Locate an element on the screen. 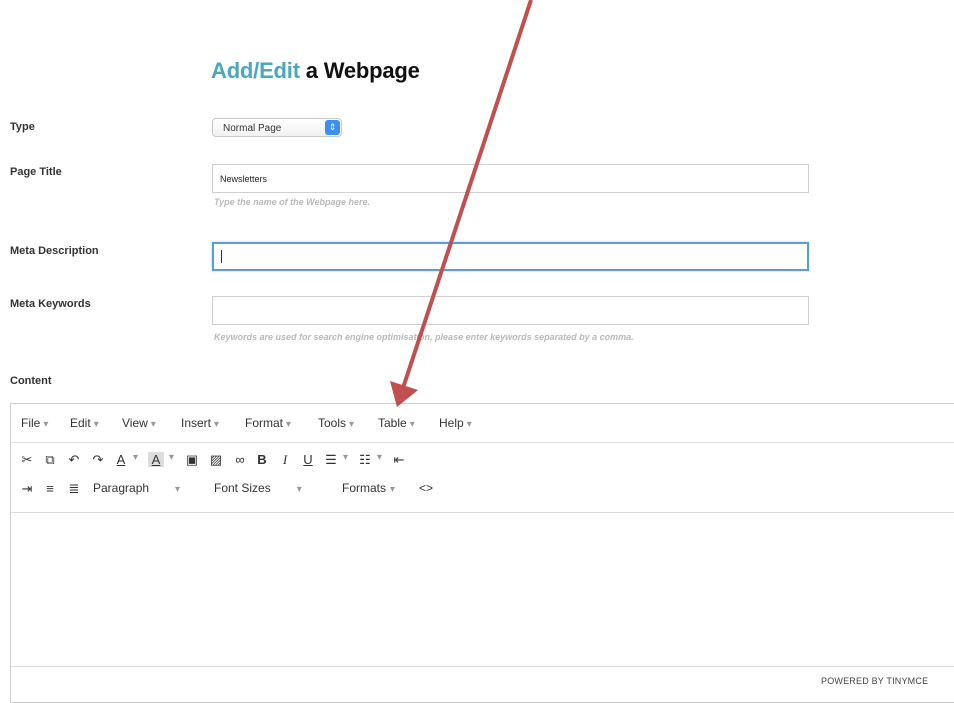 The image size is (954, 703). redo-icon: ↷ is located at coordinates (98, 460).